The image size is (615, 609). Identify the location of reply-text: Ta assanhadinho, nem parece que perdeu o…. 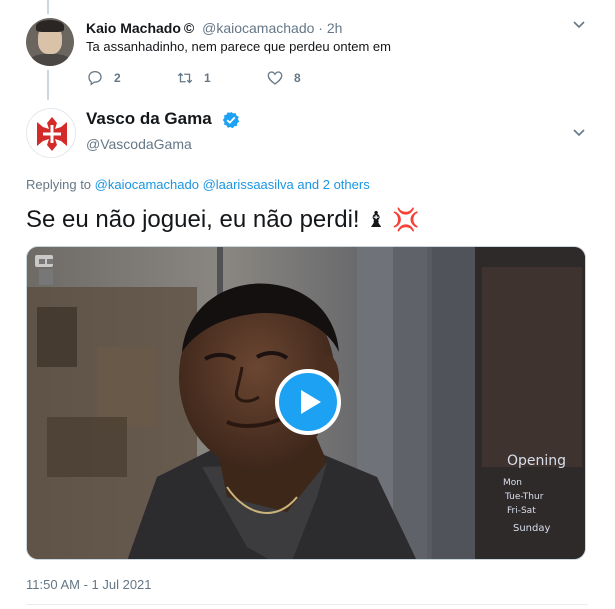
(238, 46).